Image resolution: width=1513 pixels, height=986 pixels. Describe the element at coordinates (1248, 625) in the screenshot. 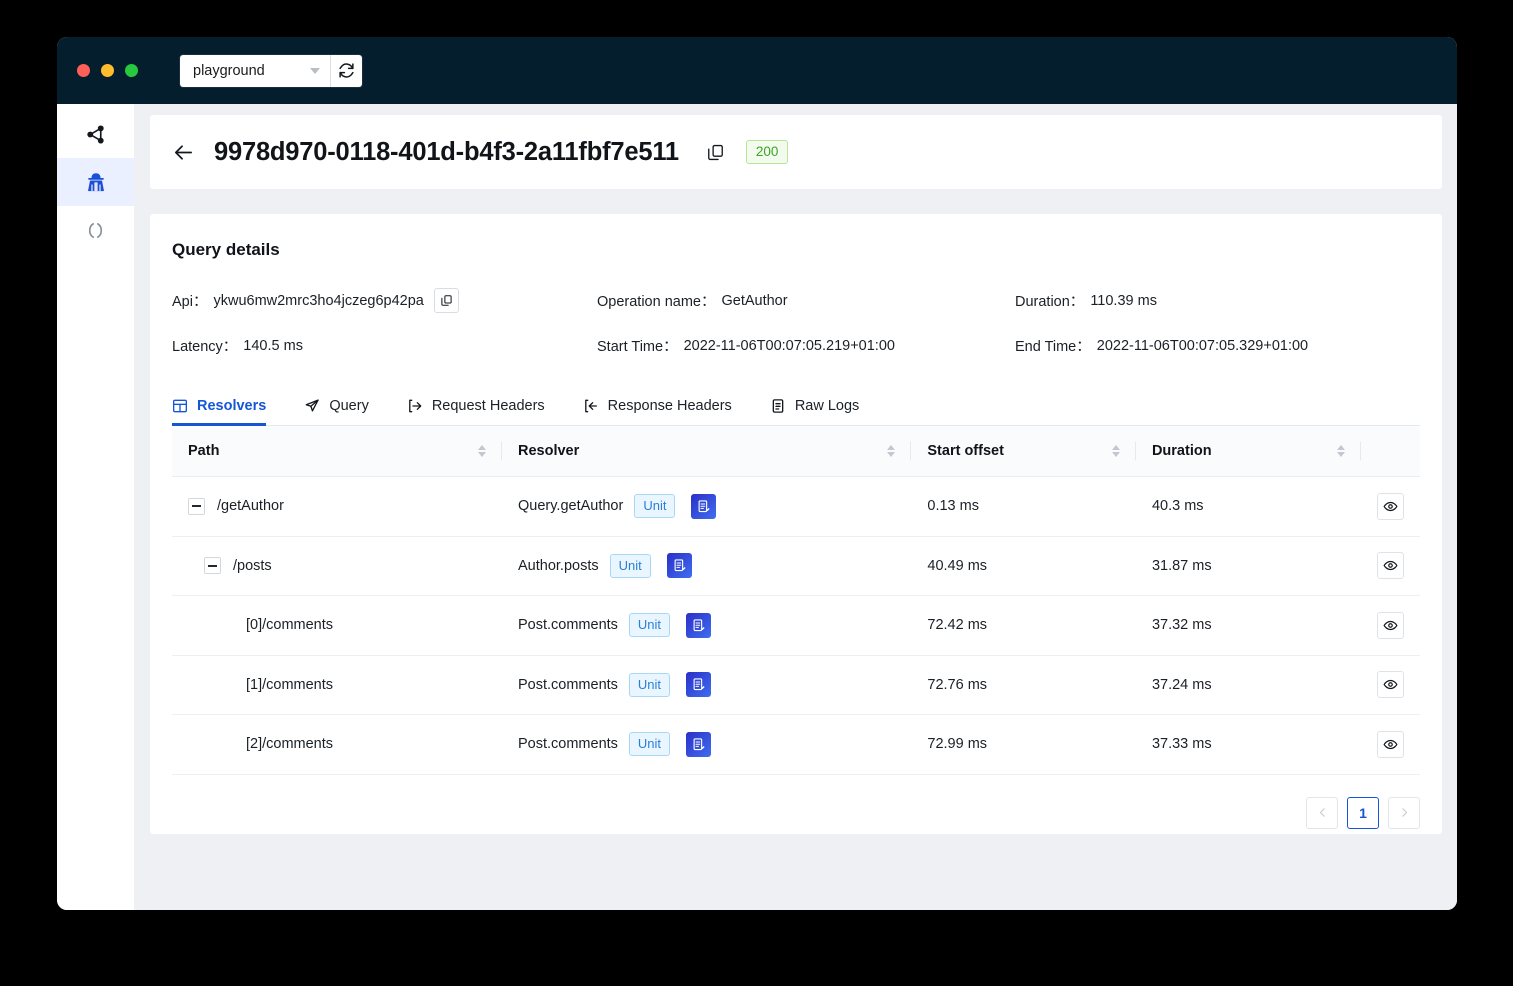

I see `cell-duration: 37.32 ms` at that location.